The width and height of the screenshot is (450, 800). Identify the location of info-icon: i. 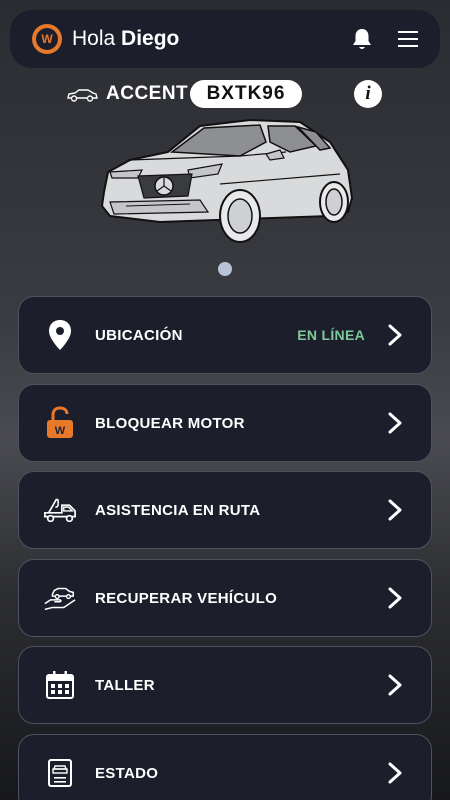
(368, 94).